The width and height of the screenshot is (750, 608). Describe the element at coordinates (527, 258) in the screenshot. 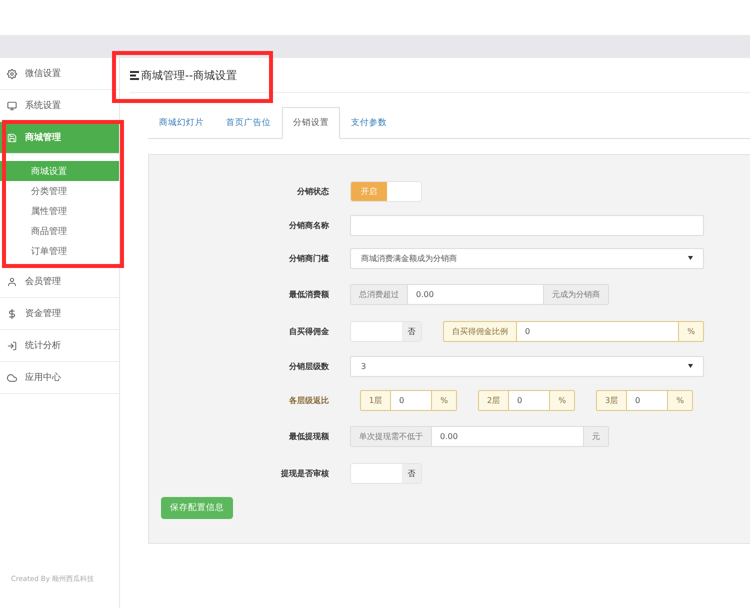

I see `select-field: 商城消费满金额成为分销商` at that location.